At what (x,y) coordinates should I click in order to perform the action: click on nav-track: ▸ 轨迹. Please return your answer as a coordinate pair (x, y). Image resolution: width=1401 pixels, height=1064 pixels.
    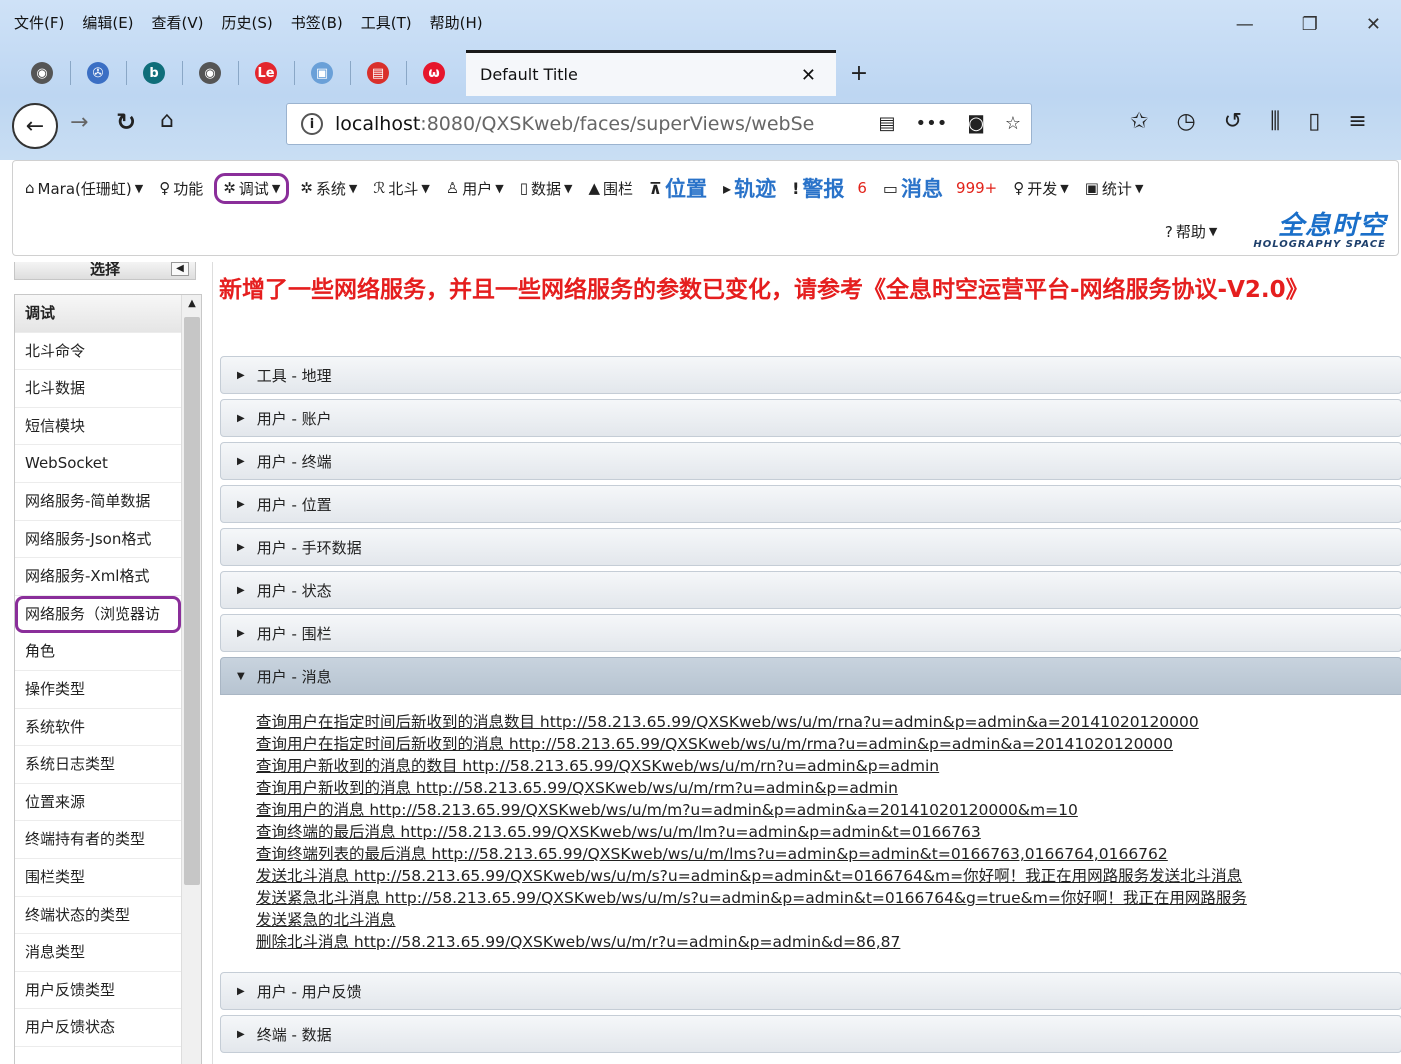
    Looking at the image, I should click on (749, 188).